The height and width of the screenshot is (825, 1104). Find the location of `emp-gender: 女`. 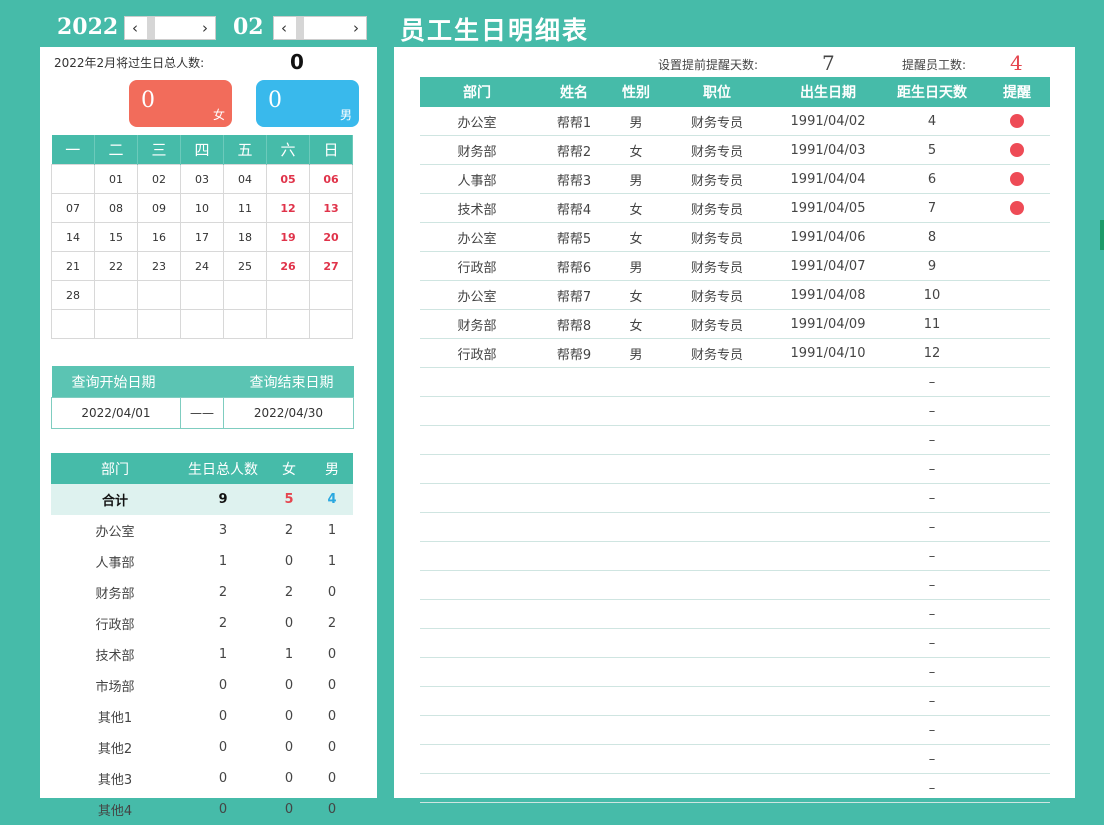

emp-gender: 女 is located at coordinates (636, 150).